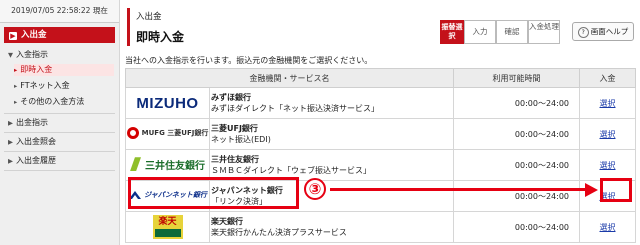 This screenshot has width=640, height=245. Describe the element at coordinates (583, 32) in the screenshot. I see `question-icon: ?` at that location.